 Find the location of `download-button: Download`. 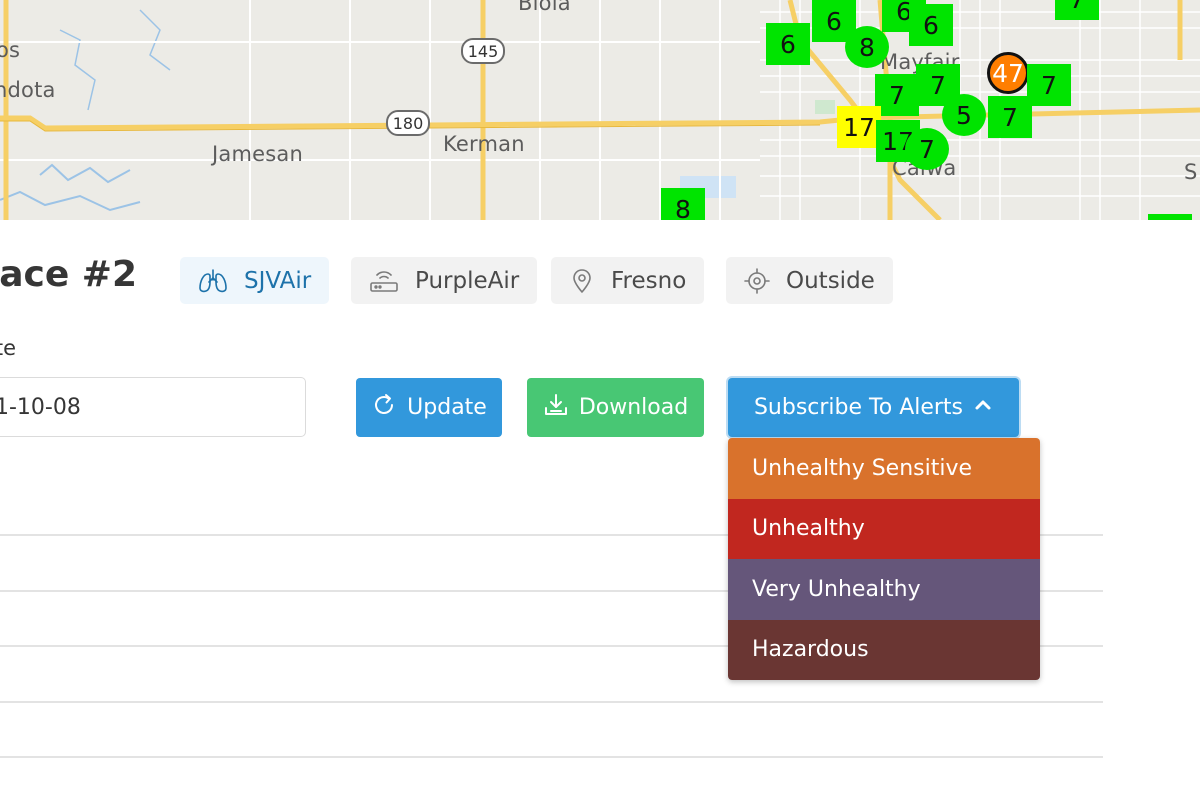

download-button: Download is located at coordinates (615, 407).